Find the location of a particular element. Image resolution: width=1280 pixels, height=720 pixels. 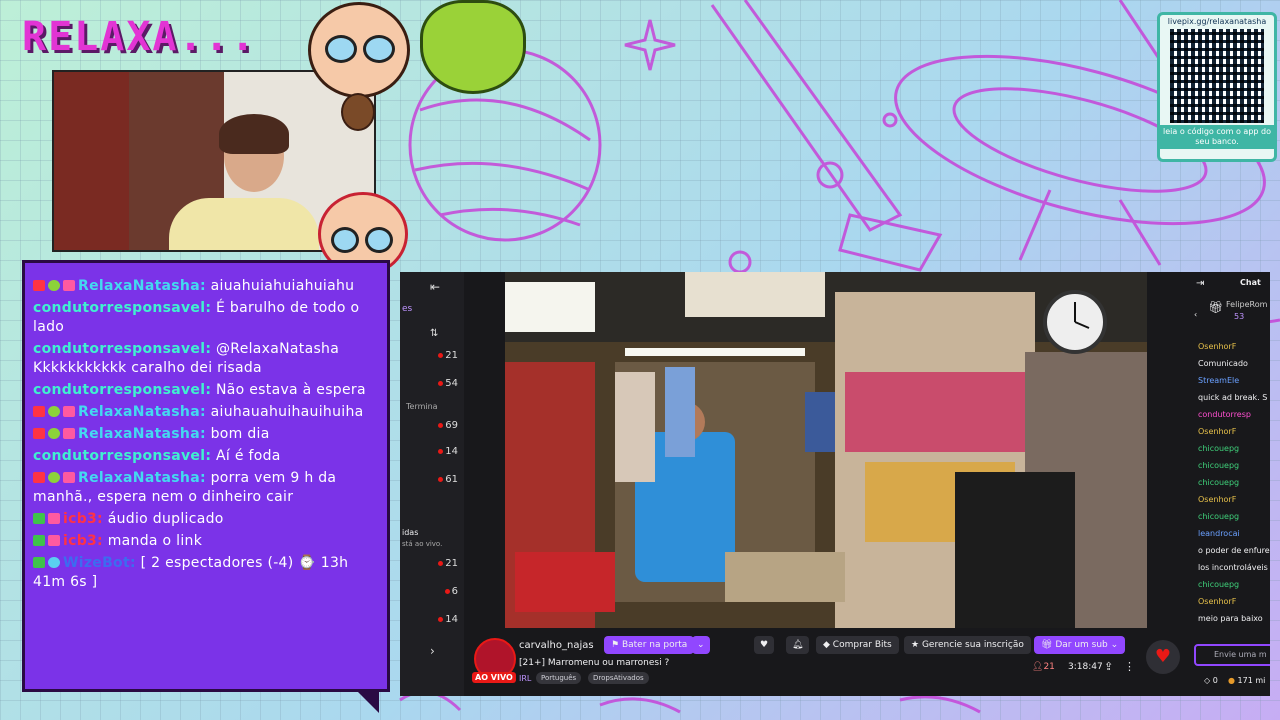

channel-points: ● 171 mi is located at coordinates (1246, 680).